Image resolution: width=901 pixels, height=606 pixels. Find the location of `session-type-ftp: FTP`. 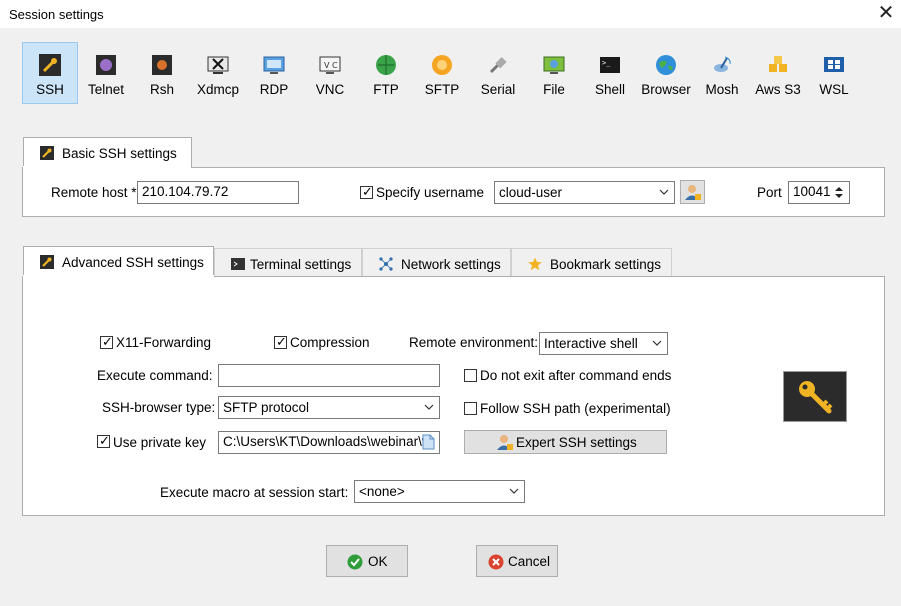

session-type-ftp: FTP is located at coordinates (386, 73).